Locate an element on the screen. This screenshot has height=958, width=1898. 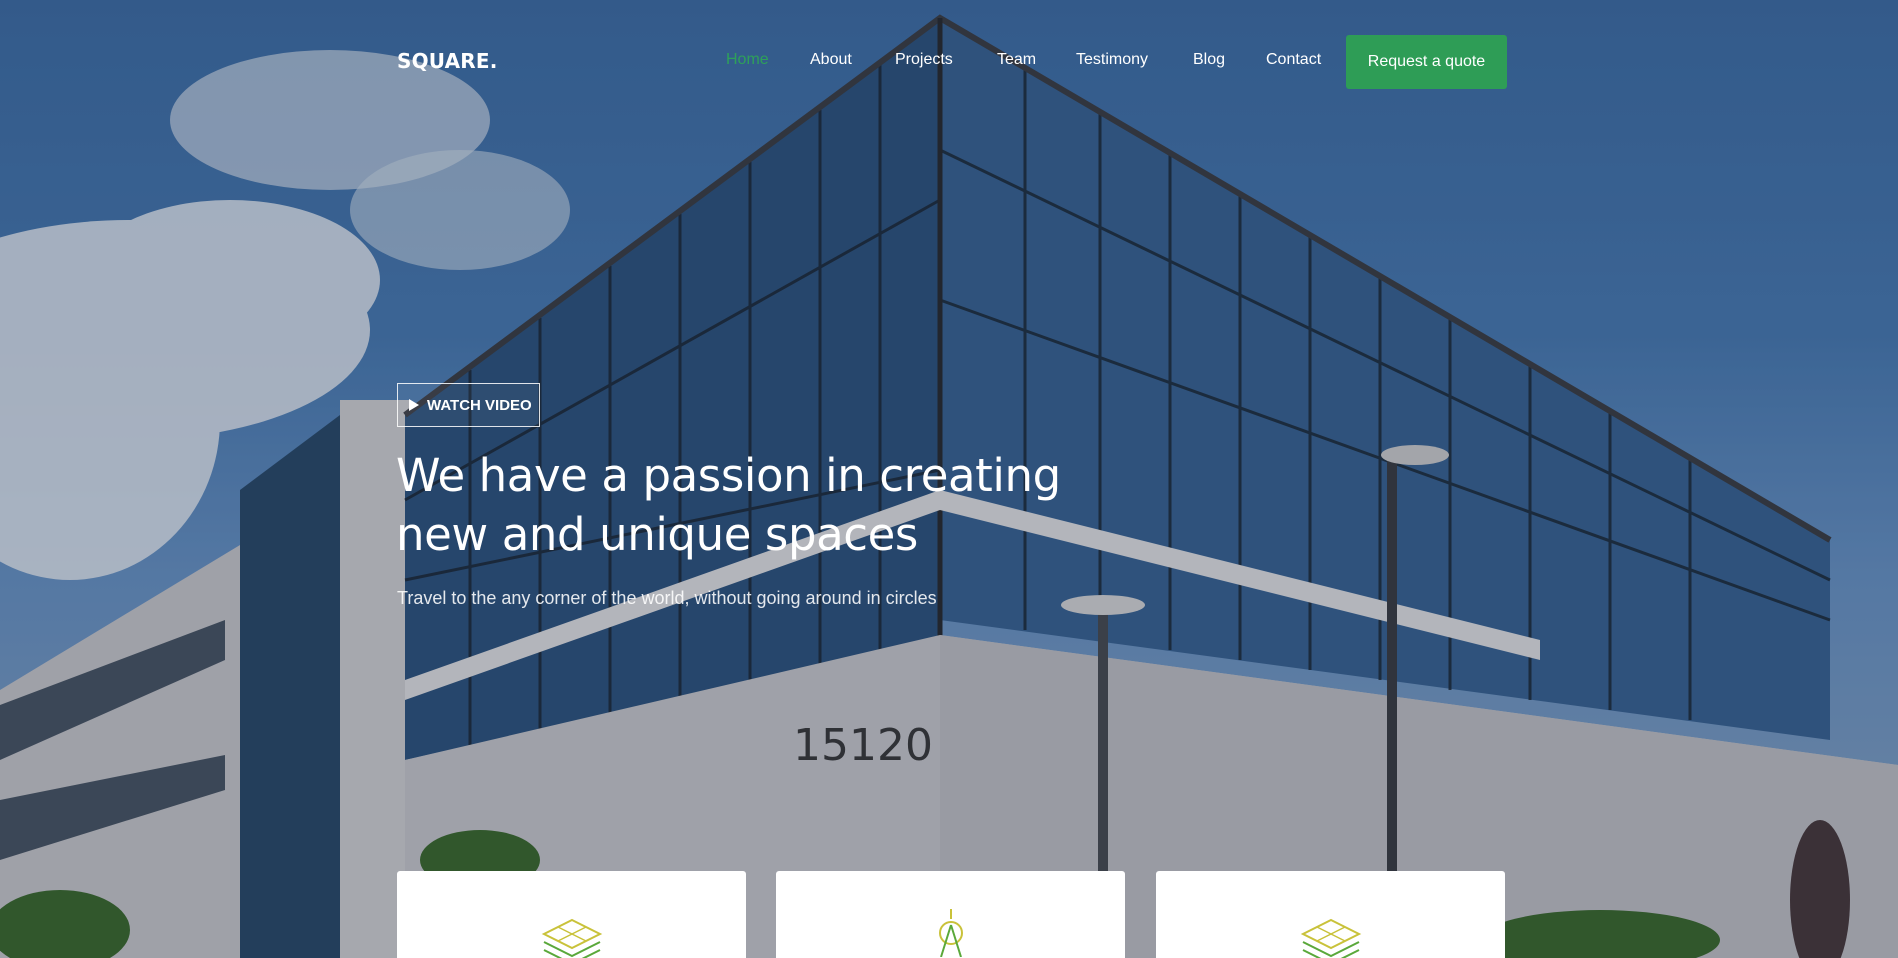
play-icon is located at coordinates (414, 405).